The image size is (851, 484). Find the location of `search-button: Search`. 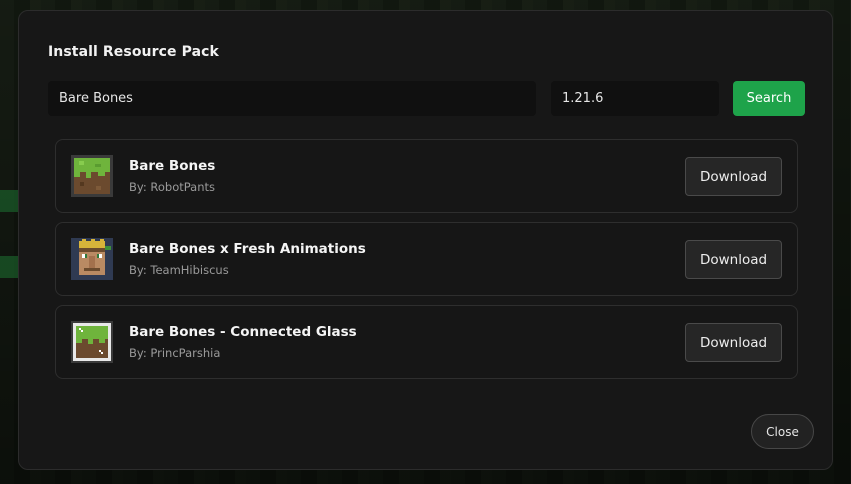

search-button: Search is located at coordinates (769, 98).